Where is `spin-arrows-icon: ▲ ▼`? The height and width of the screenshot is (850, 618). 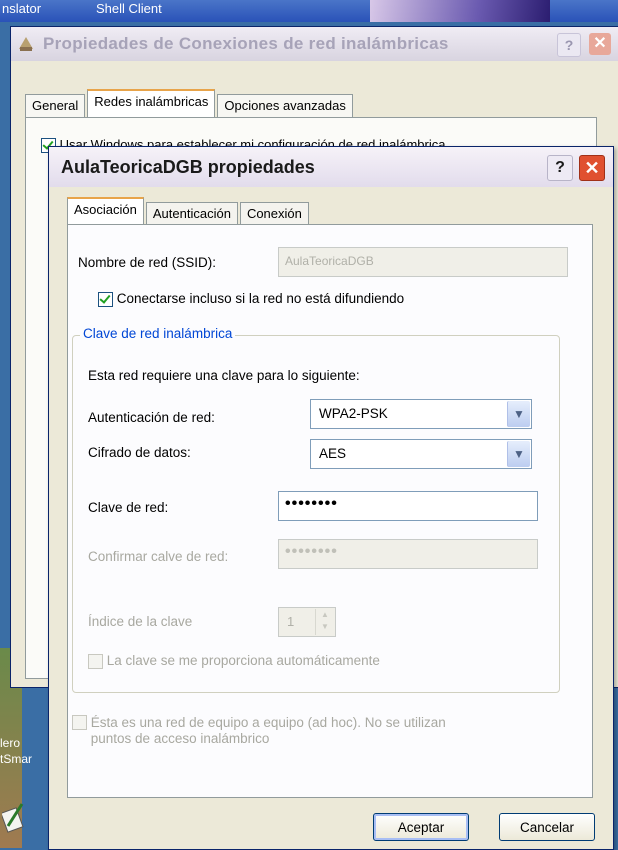 spin-arrows-icon: ▲ ▼ is located at coordinates (324, 622).